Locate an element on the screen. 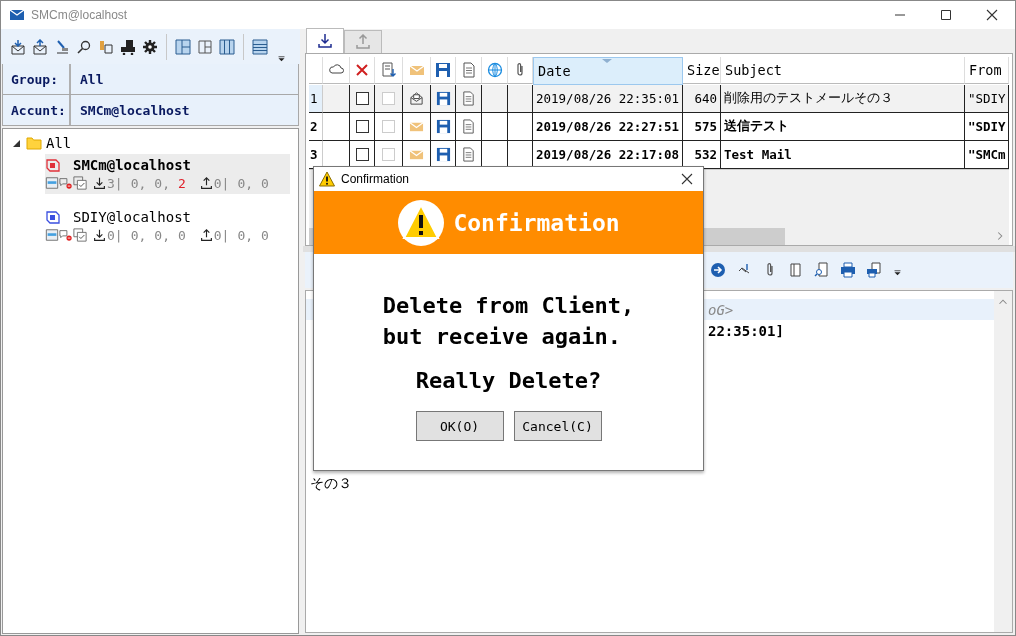 This screenshot has height=636, width=1016. account-item: SDIY@localhost 0| 0, 0, 0 0| 0, 0 is located at coordinates (167, 226).